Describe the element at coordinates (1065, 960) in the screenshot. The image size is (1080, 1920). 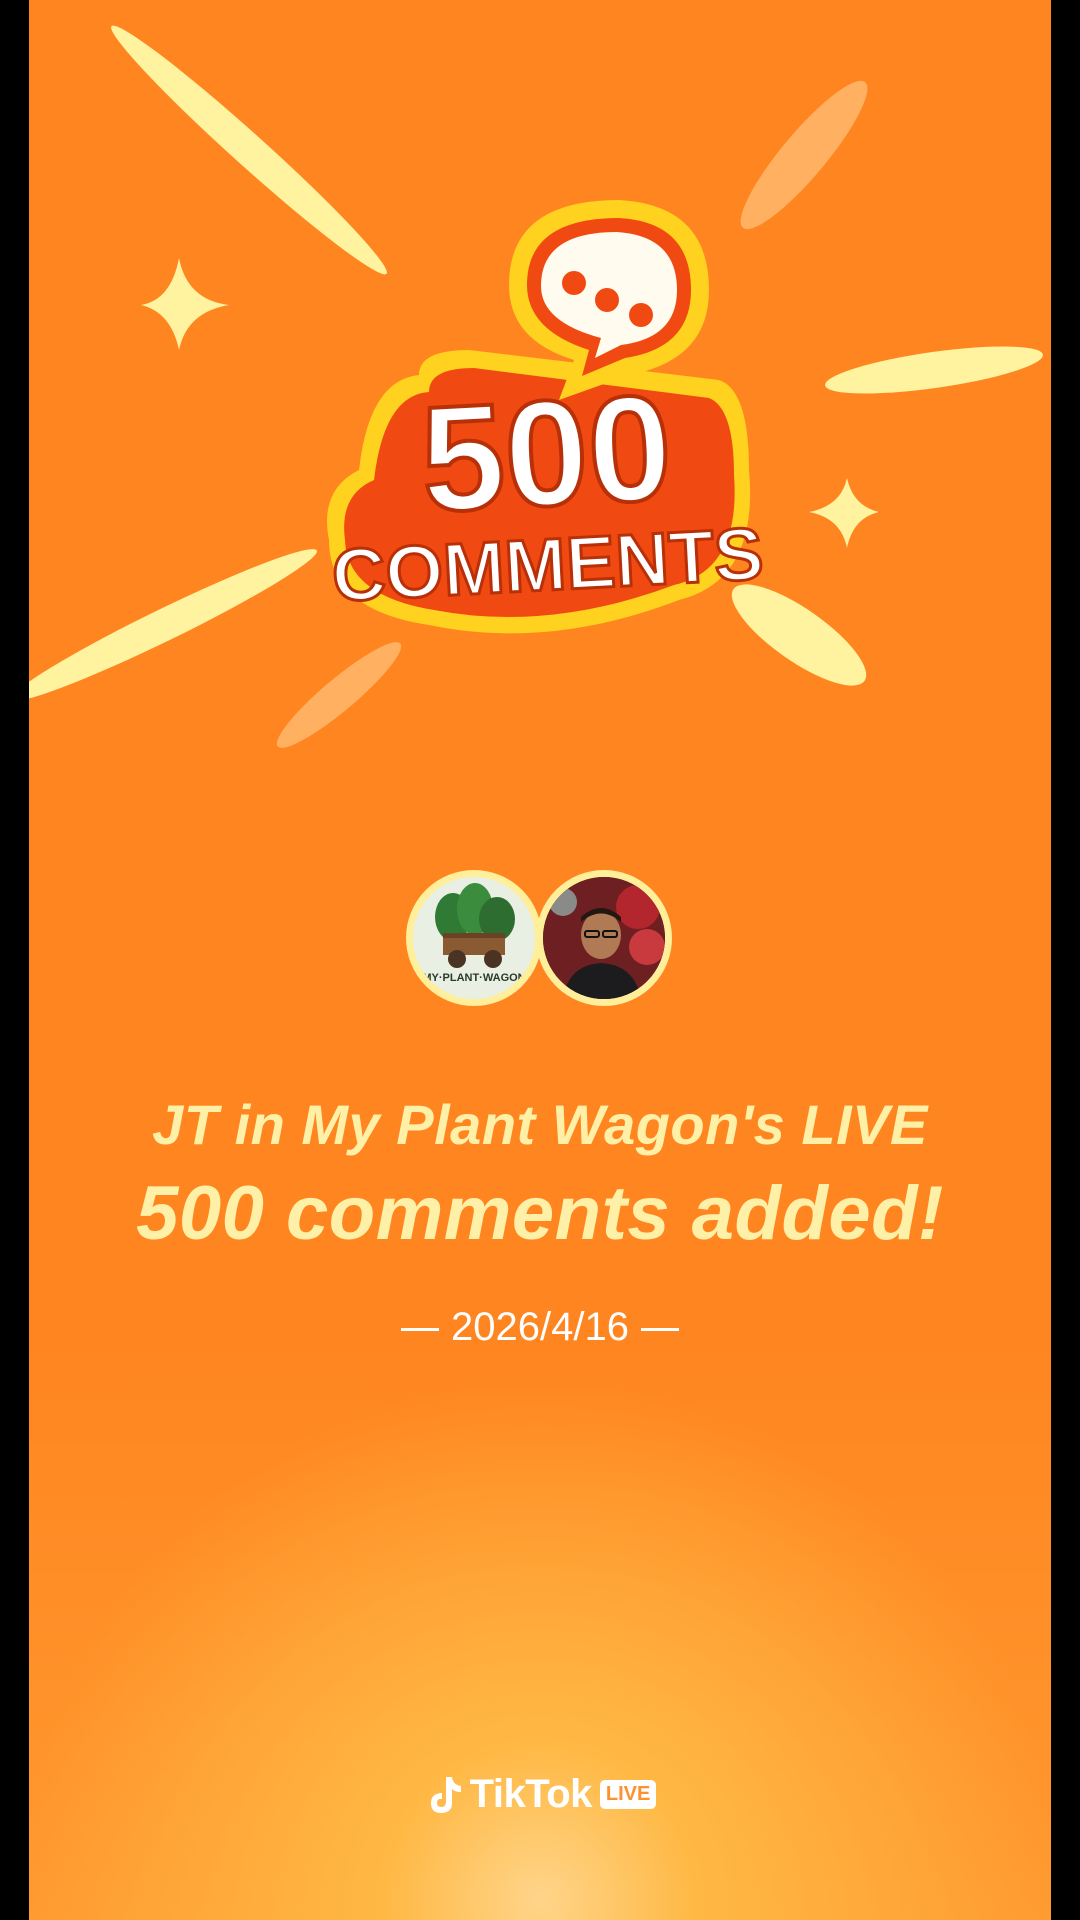
I see `right-letterbox` at that location.